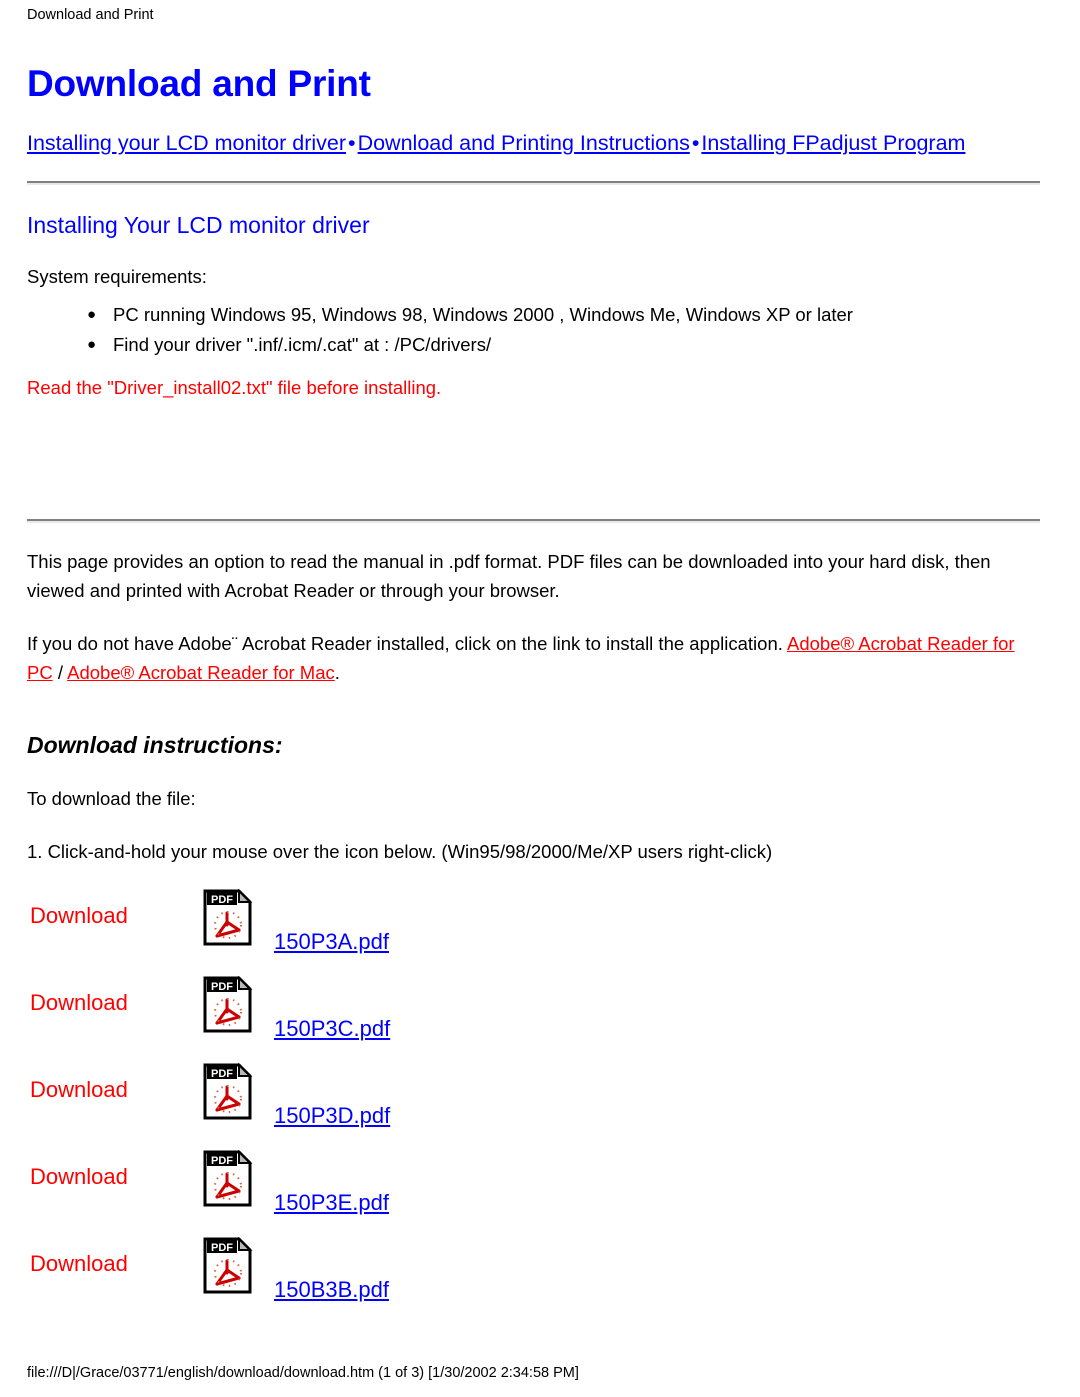  Describe the element at coordinates (534, 932) in the screenshot. I see `download-row: Download PDF 150P3A.pdf` at that location.